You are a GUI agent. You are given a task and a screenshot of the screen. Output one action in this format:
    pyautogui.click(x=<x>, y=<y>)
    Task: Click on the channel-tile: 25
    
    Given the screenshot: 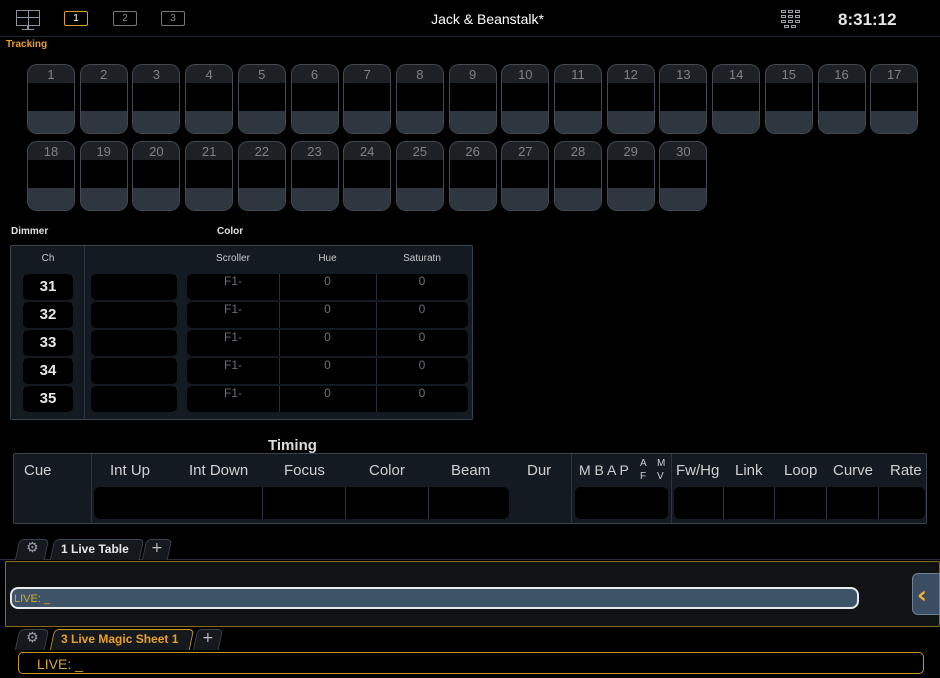 What is the action you would take?
    pyautogui.click(x=419, y=176)
    